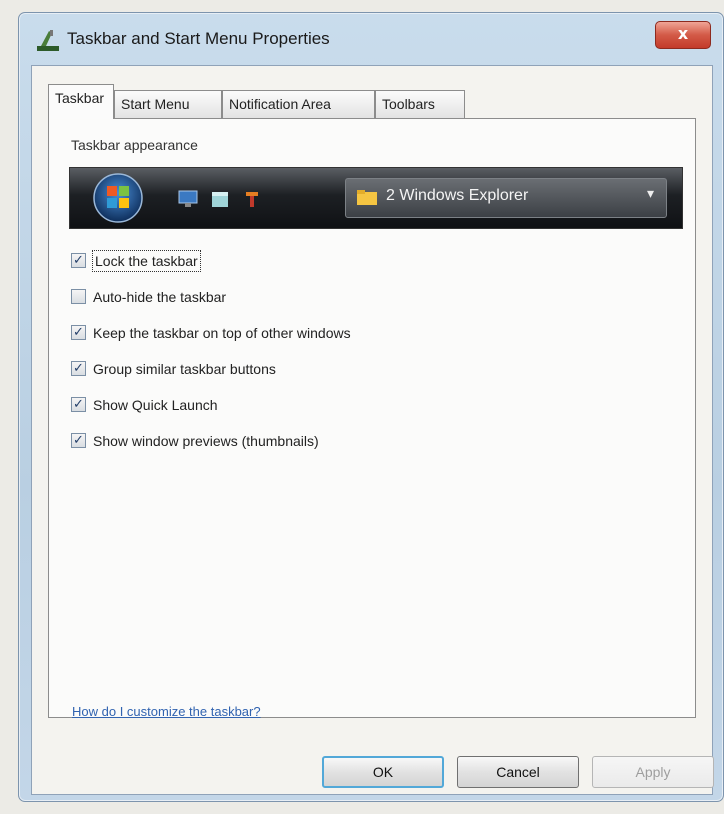 This screenshot has height=814, width=724. Describe the element at coordinates (166, 711) in the screenshot. I see `customize-taskbar-help-link: How do I customize the taskbar?` at that location.